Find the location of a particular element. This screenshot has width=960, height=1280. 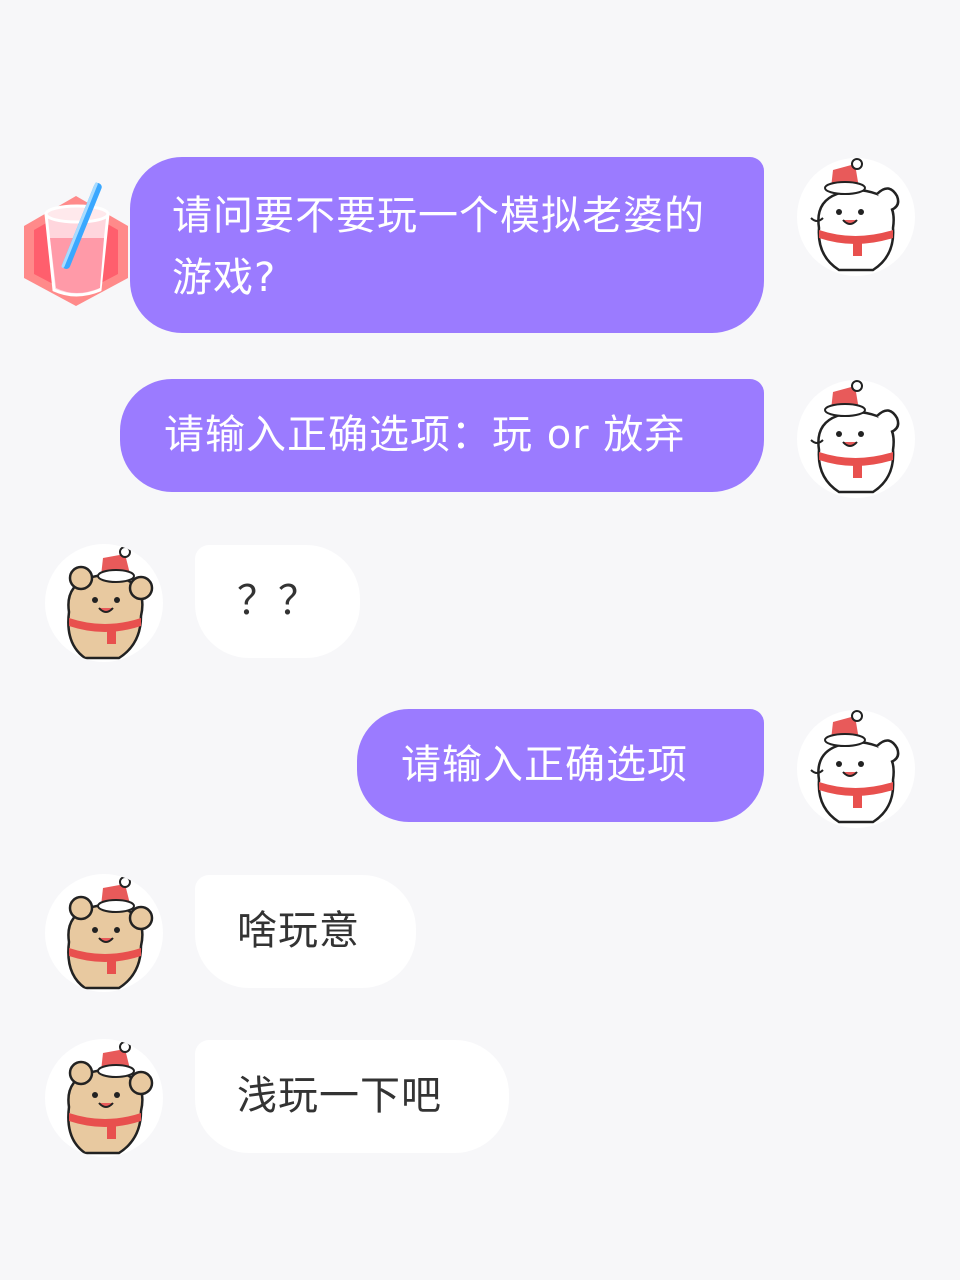

message-bubble-incoming: 浅玩一下吧 is located at coordinates (352, 1096).